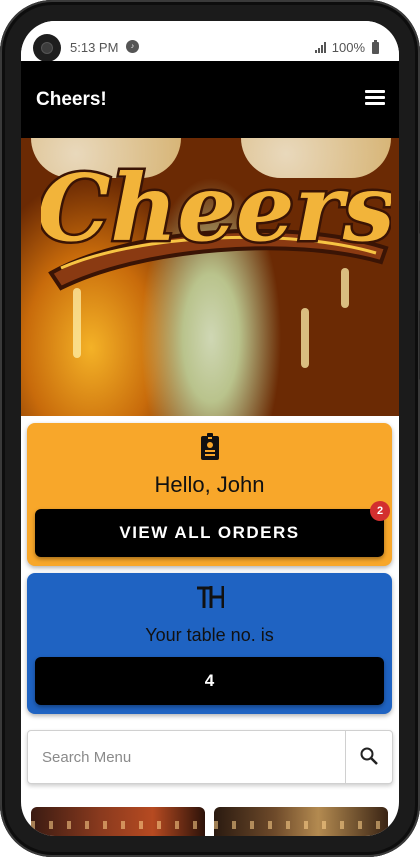 This screenshot has width=420, height=857. Describe the element at coordinates (210, 41) in the screenshot. I see `status-bar: 5:13 PM ♪ 100%` at that location.